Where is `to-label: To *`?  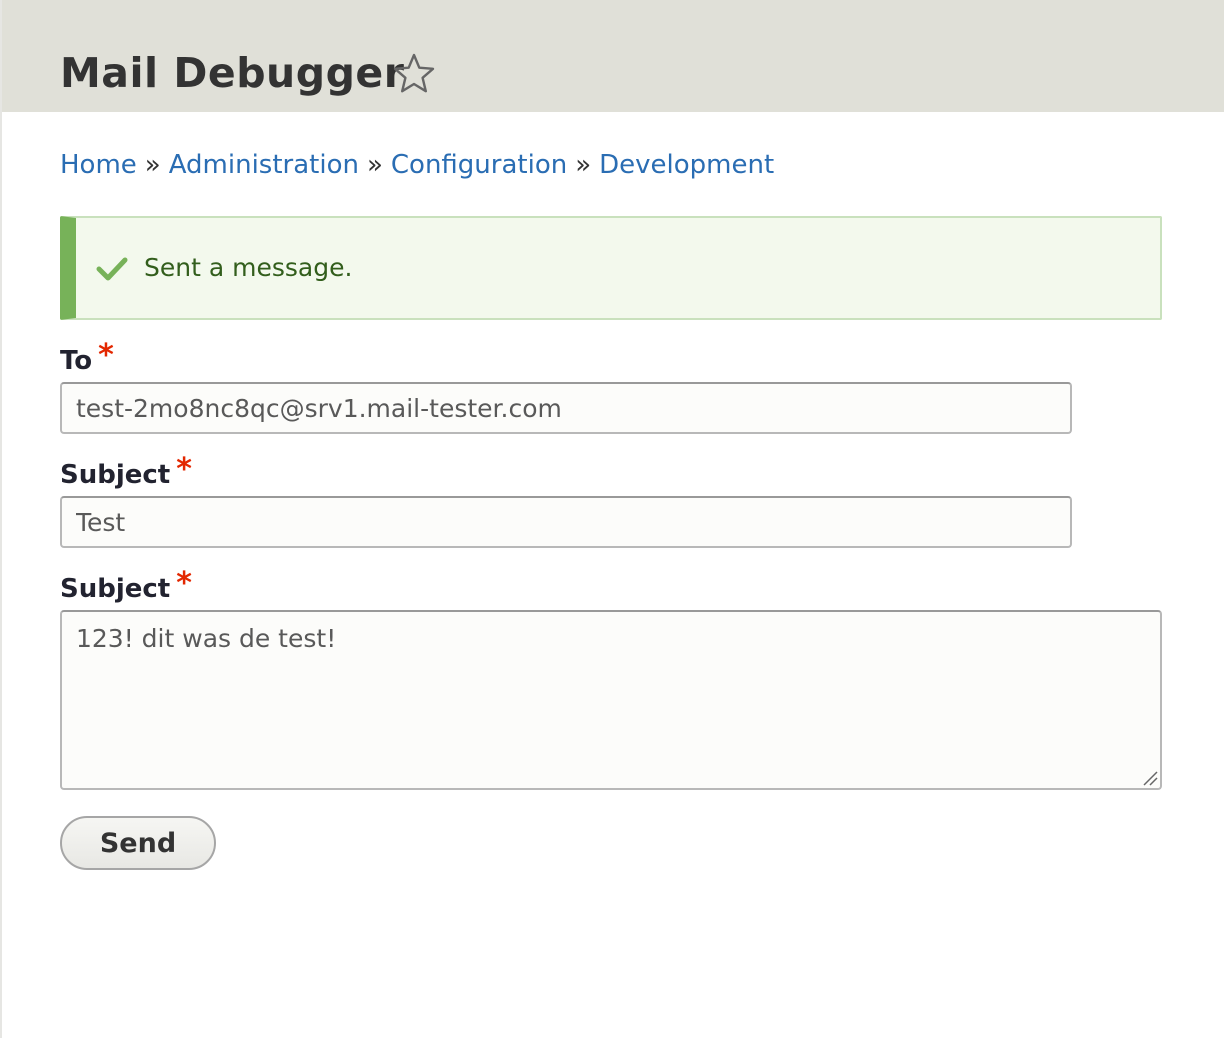 to-label: To * is located at coordinates (87, 358).